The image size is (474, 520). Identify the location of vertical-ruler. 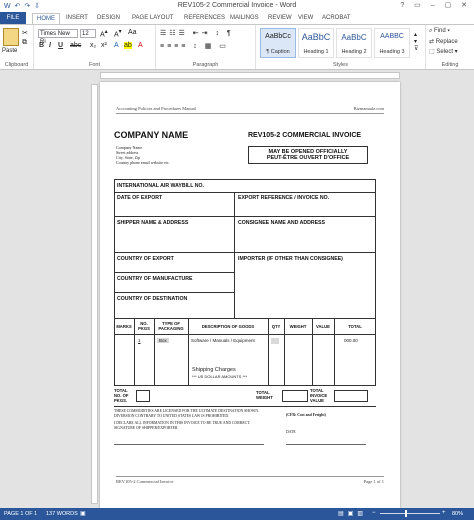
(94, 294).